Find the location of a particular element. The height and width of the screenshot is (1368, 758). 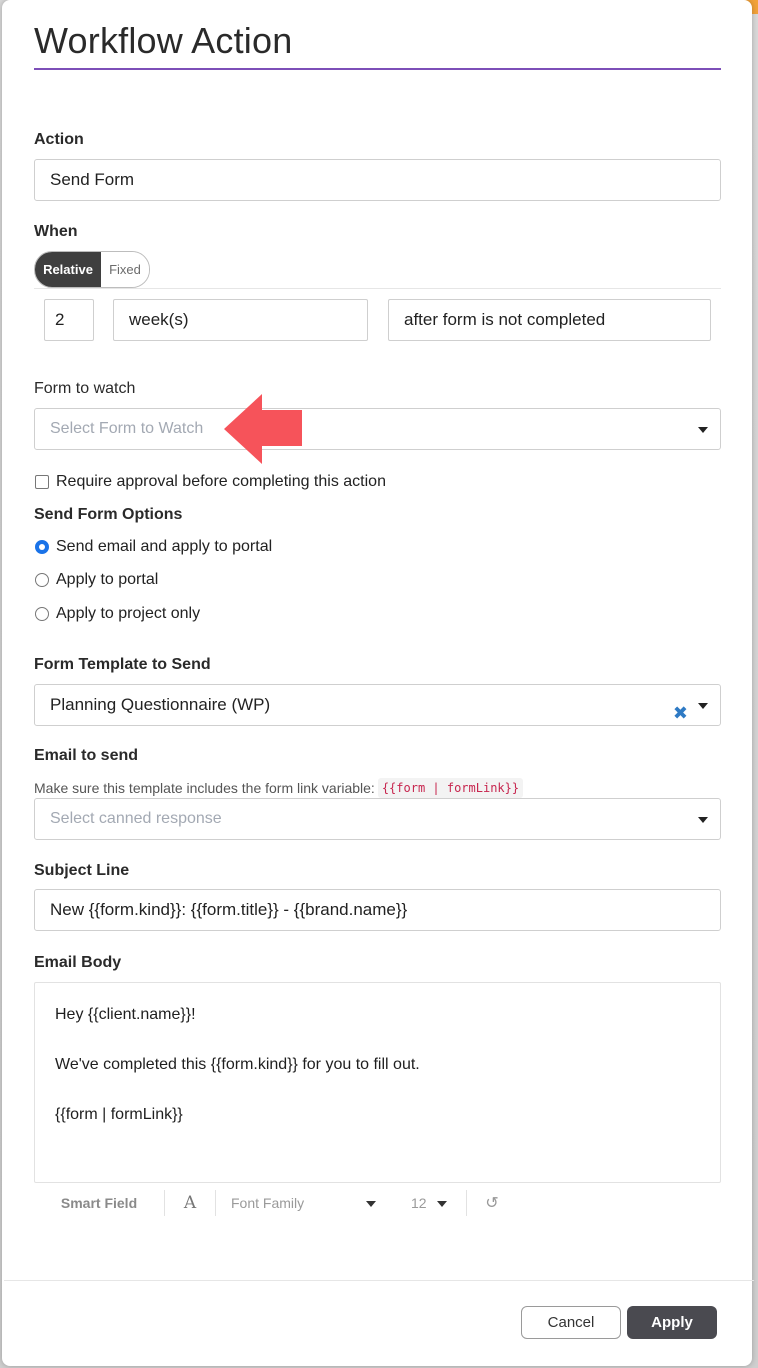

radio-apply-to-portal: Apply to portal is located at coordinates (96, 580).